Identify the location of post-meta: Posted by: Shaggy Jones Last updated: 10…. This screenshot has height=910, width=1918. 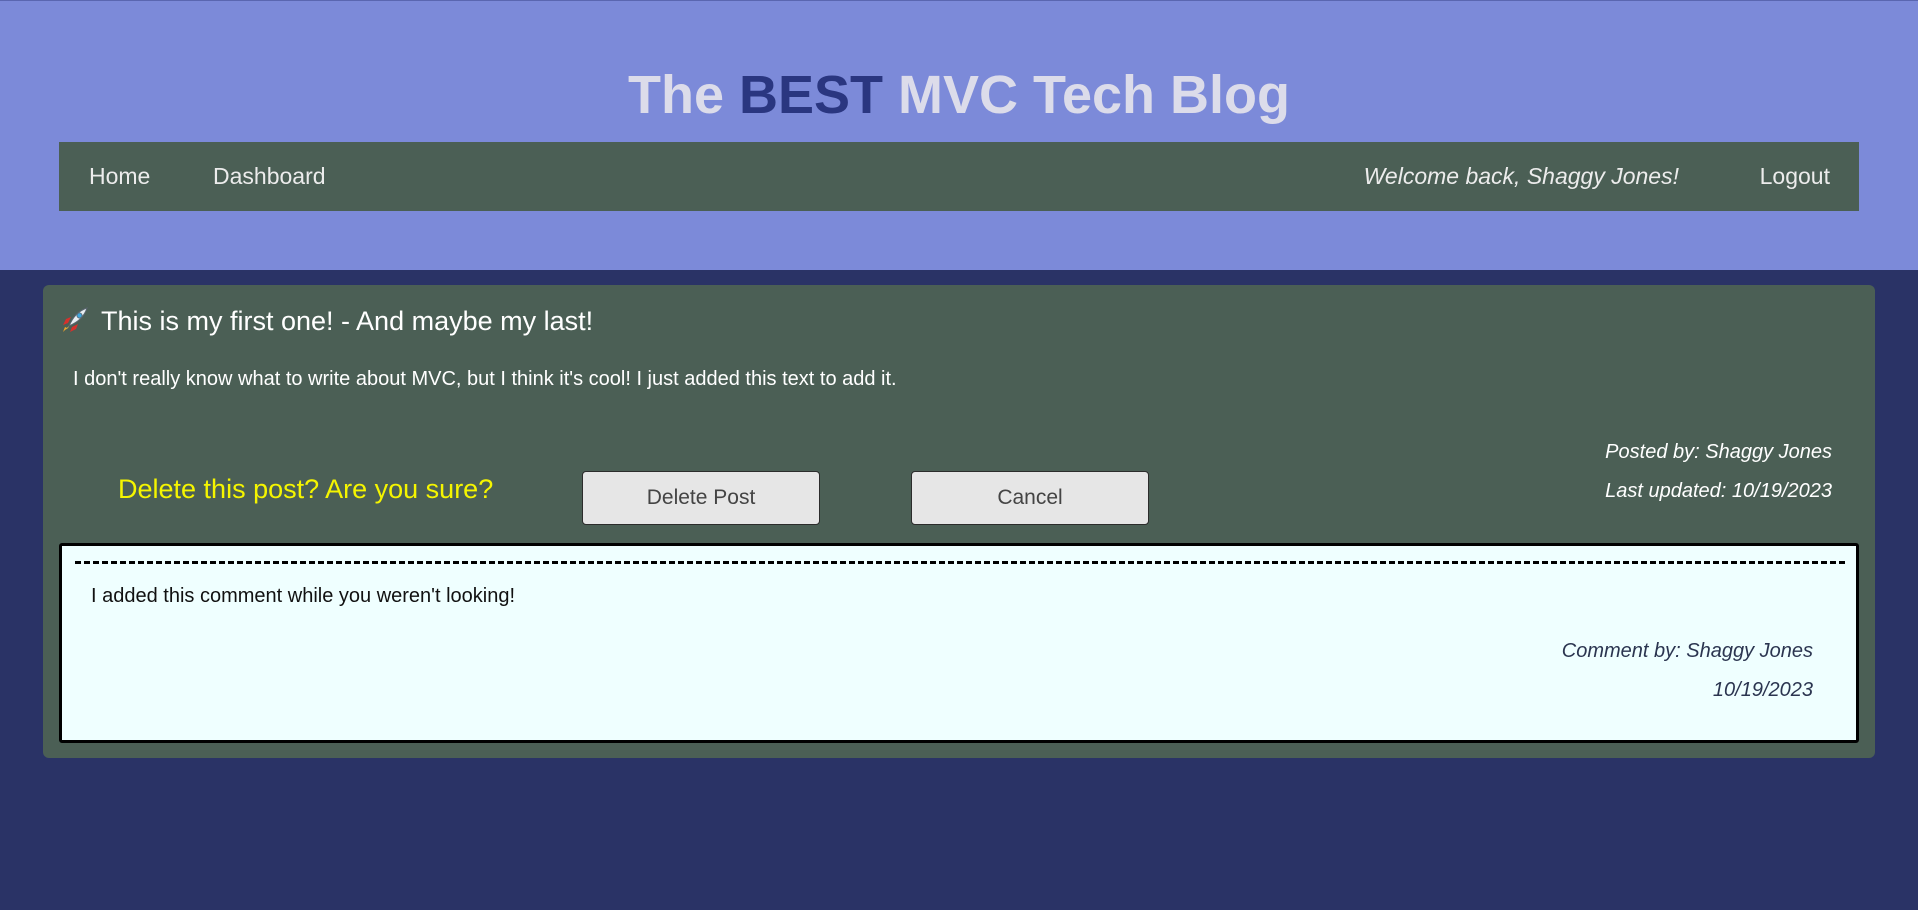
(1718, 472).